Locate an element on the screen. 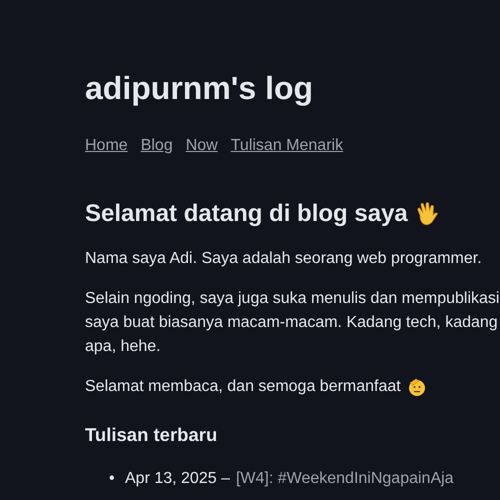 The width and height of the screenshot is (500, 500). post-date: Apr 13, 2025 – is located at coordinates (177, 479).